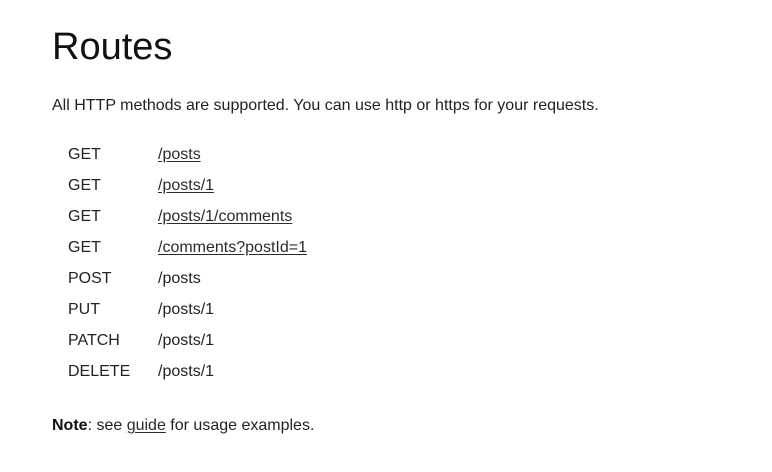 The image size is (772, 472). I want to click on note-label: Note, so click(70, 425).